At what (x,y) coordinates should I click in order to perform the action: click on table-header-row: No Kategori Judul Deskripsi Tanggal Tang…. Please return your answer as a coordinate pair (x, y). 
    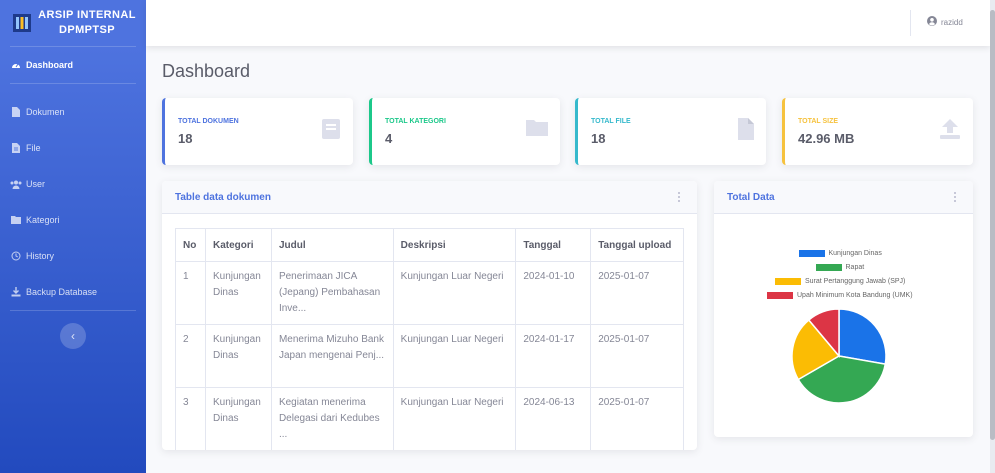
    Looking at the image, I should click on (429, 245).